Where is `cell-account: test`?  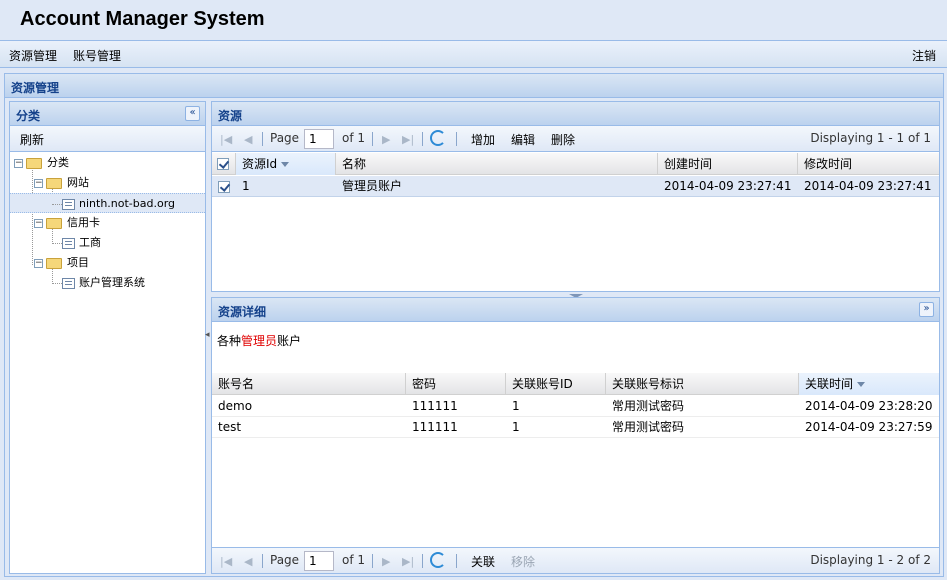
cell-account: test is located at coordinates (230, 427).